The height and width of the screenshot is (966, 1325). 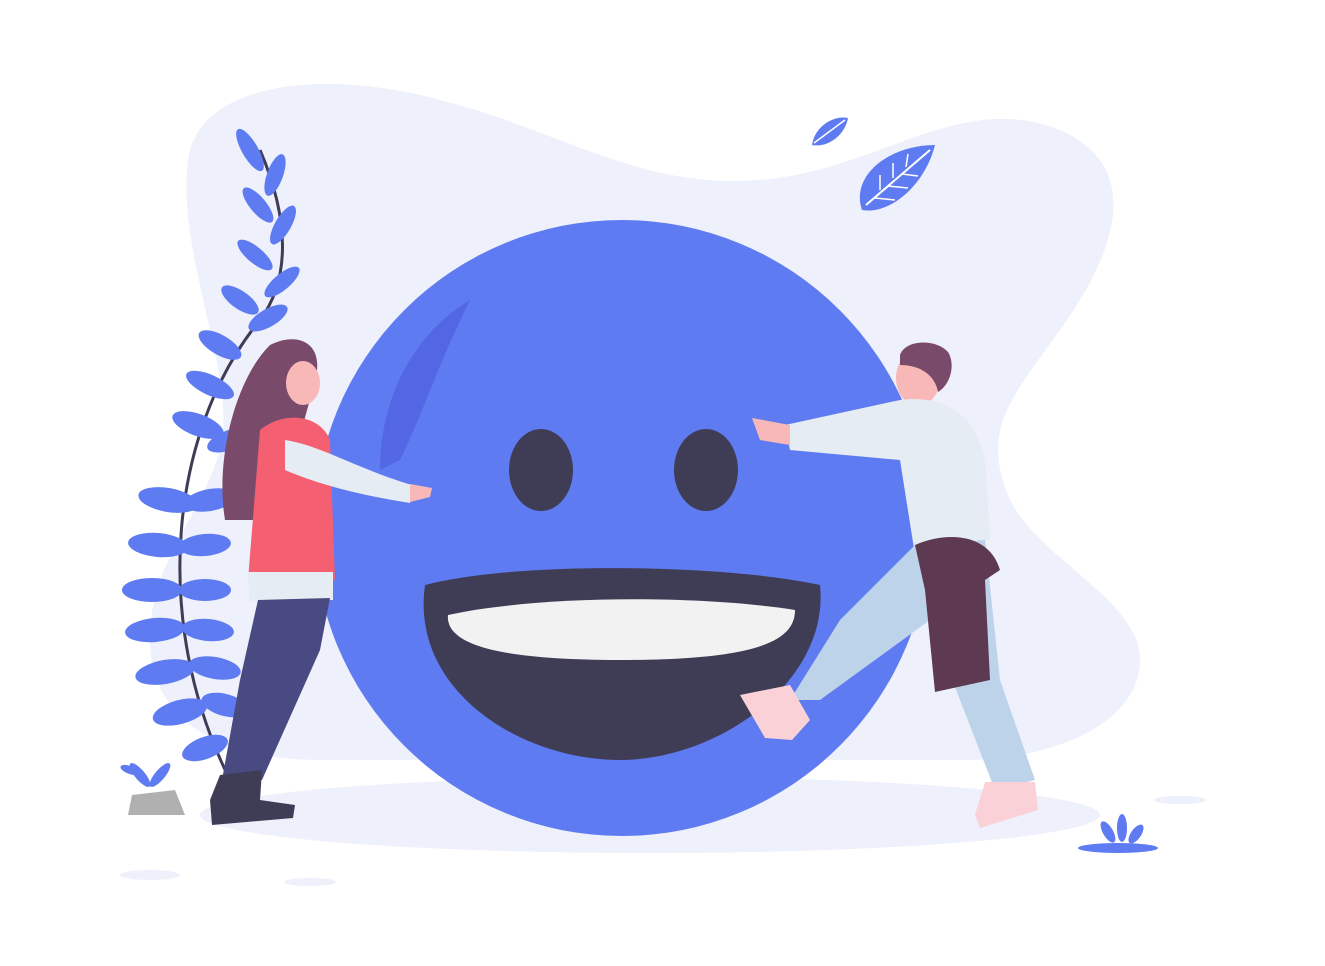 I want to click on smiley-left-eye, so click(x=541, y=470).